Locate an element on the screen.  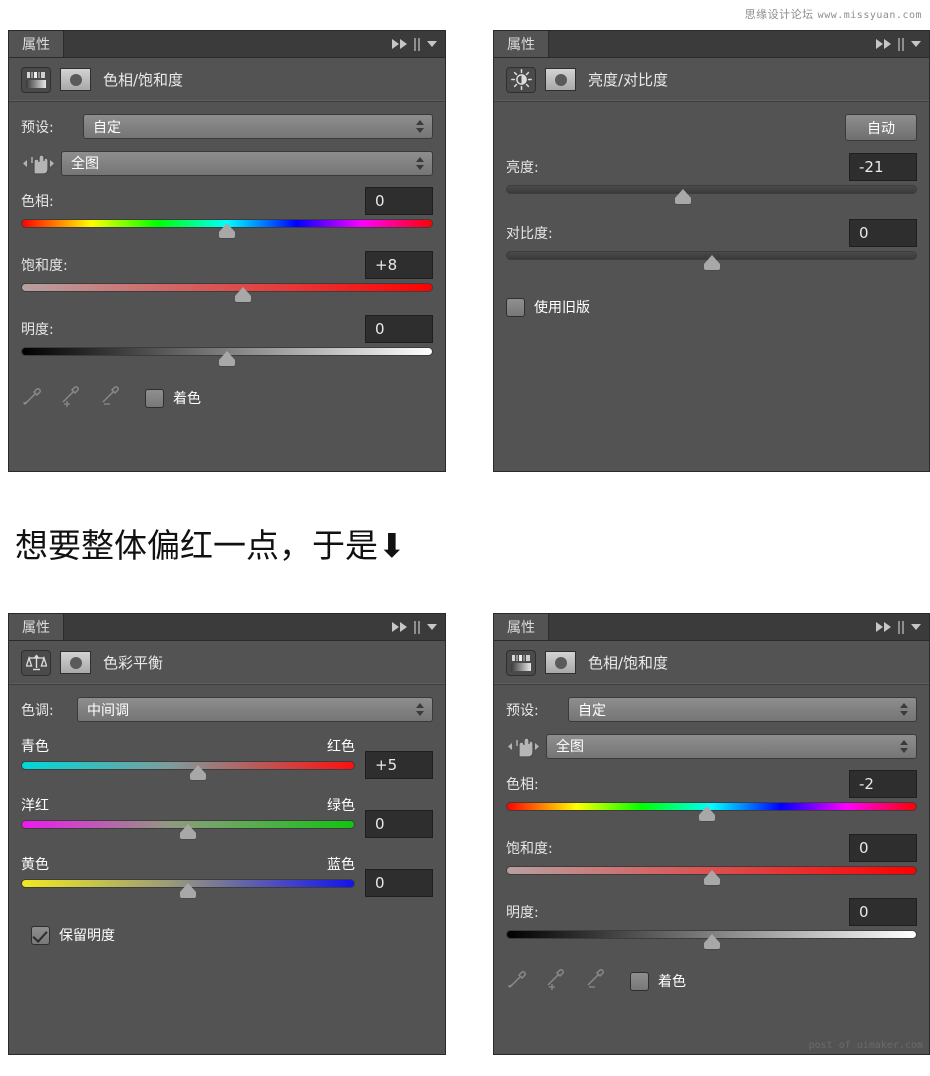
hue-value: -2 is located at coordinates (883, 784).